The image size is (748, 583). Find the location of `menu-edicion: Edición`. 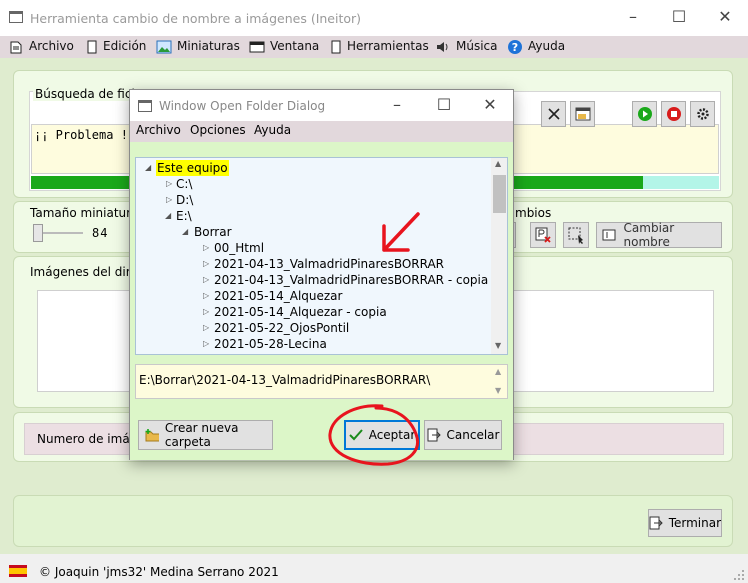

menu-edicion: Edición is located at coordinates (116, 47).